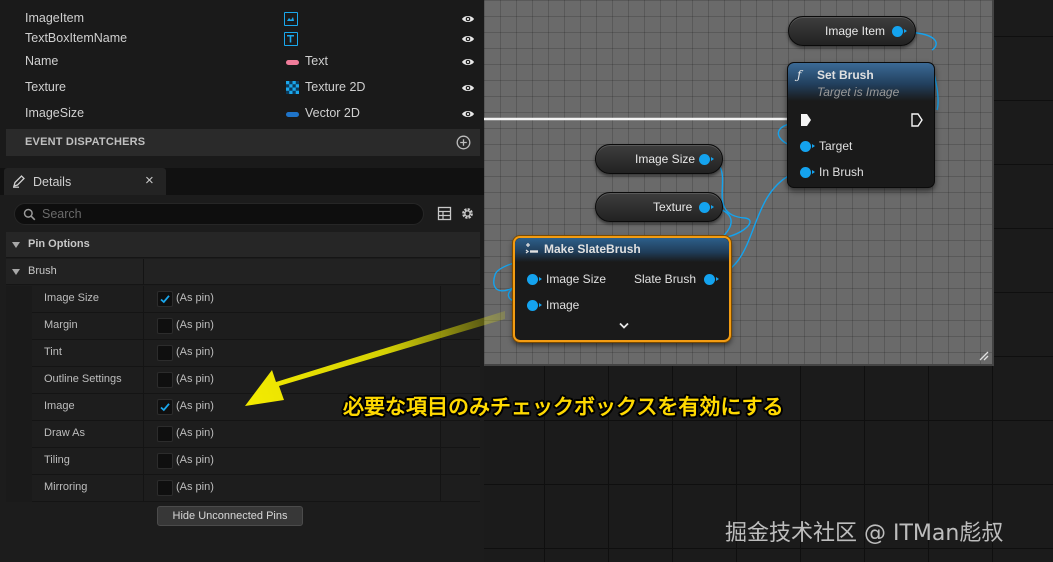  I want to click on annotation-arrow-icon, so click(375, 358).